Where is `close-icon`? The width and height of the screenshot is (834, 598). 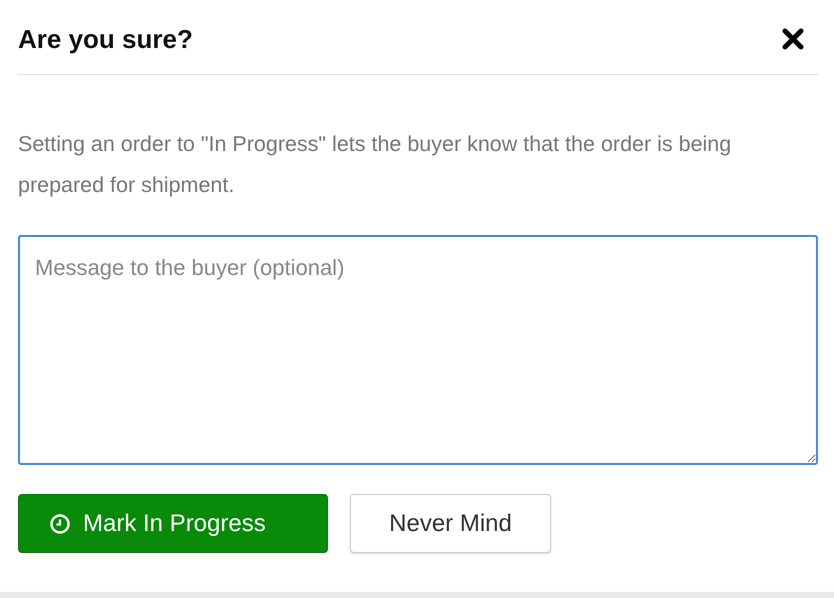 close-icon is located at coordinates (793, 39).